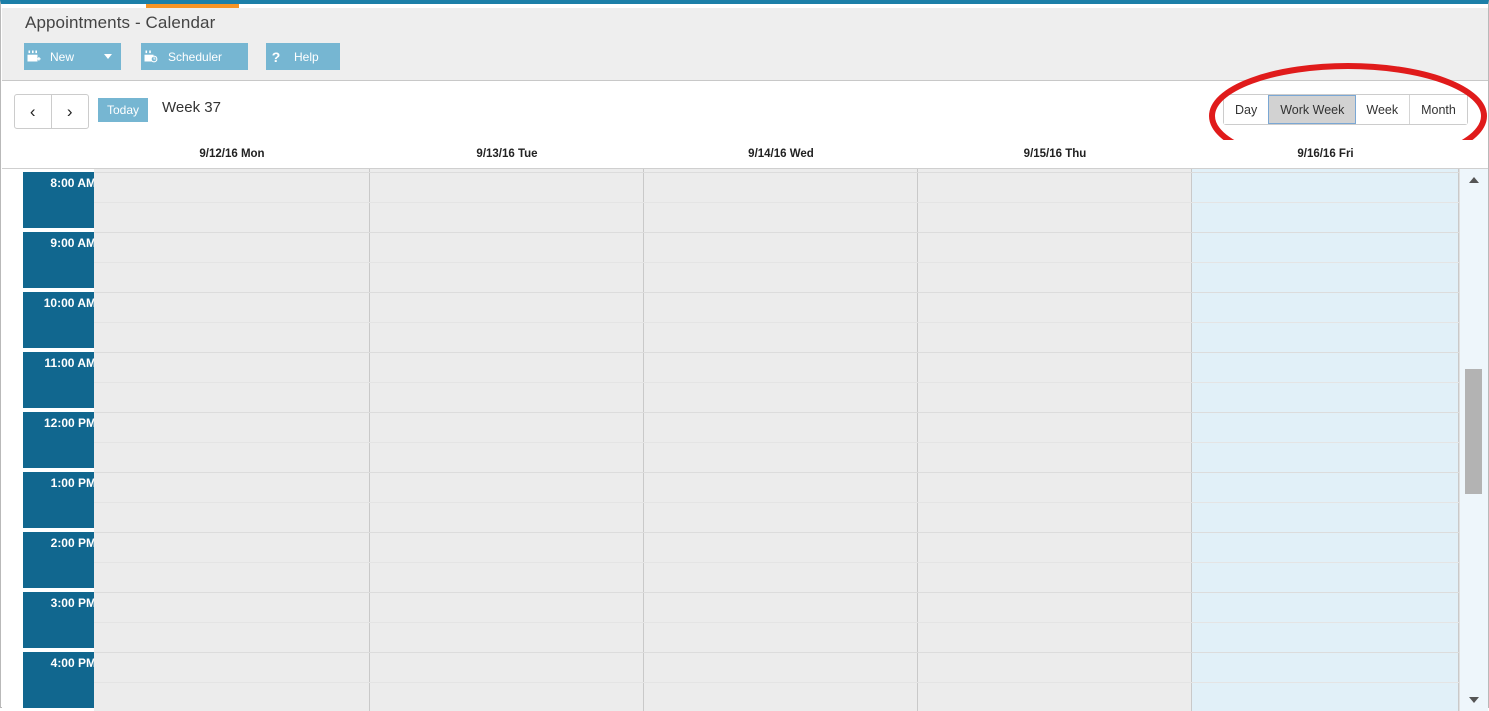  Describe the element at coordinates (62, 260) in the screenshot. I see `time-label-slot: 9:00 AM` at that location.